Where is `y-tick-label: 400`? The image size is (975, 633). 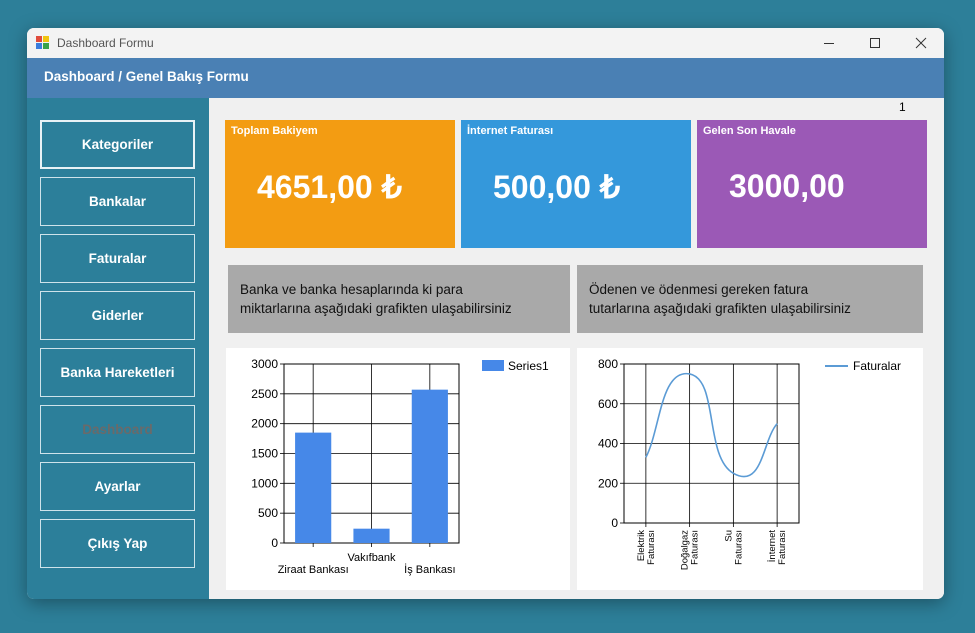
y-tick-label: 400 is located at coordinates (608, 444).